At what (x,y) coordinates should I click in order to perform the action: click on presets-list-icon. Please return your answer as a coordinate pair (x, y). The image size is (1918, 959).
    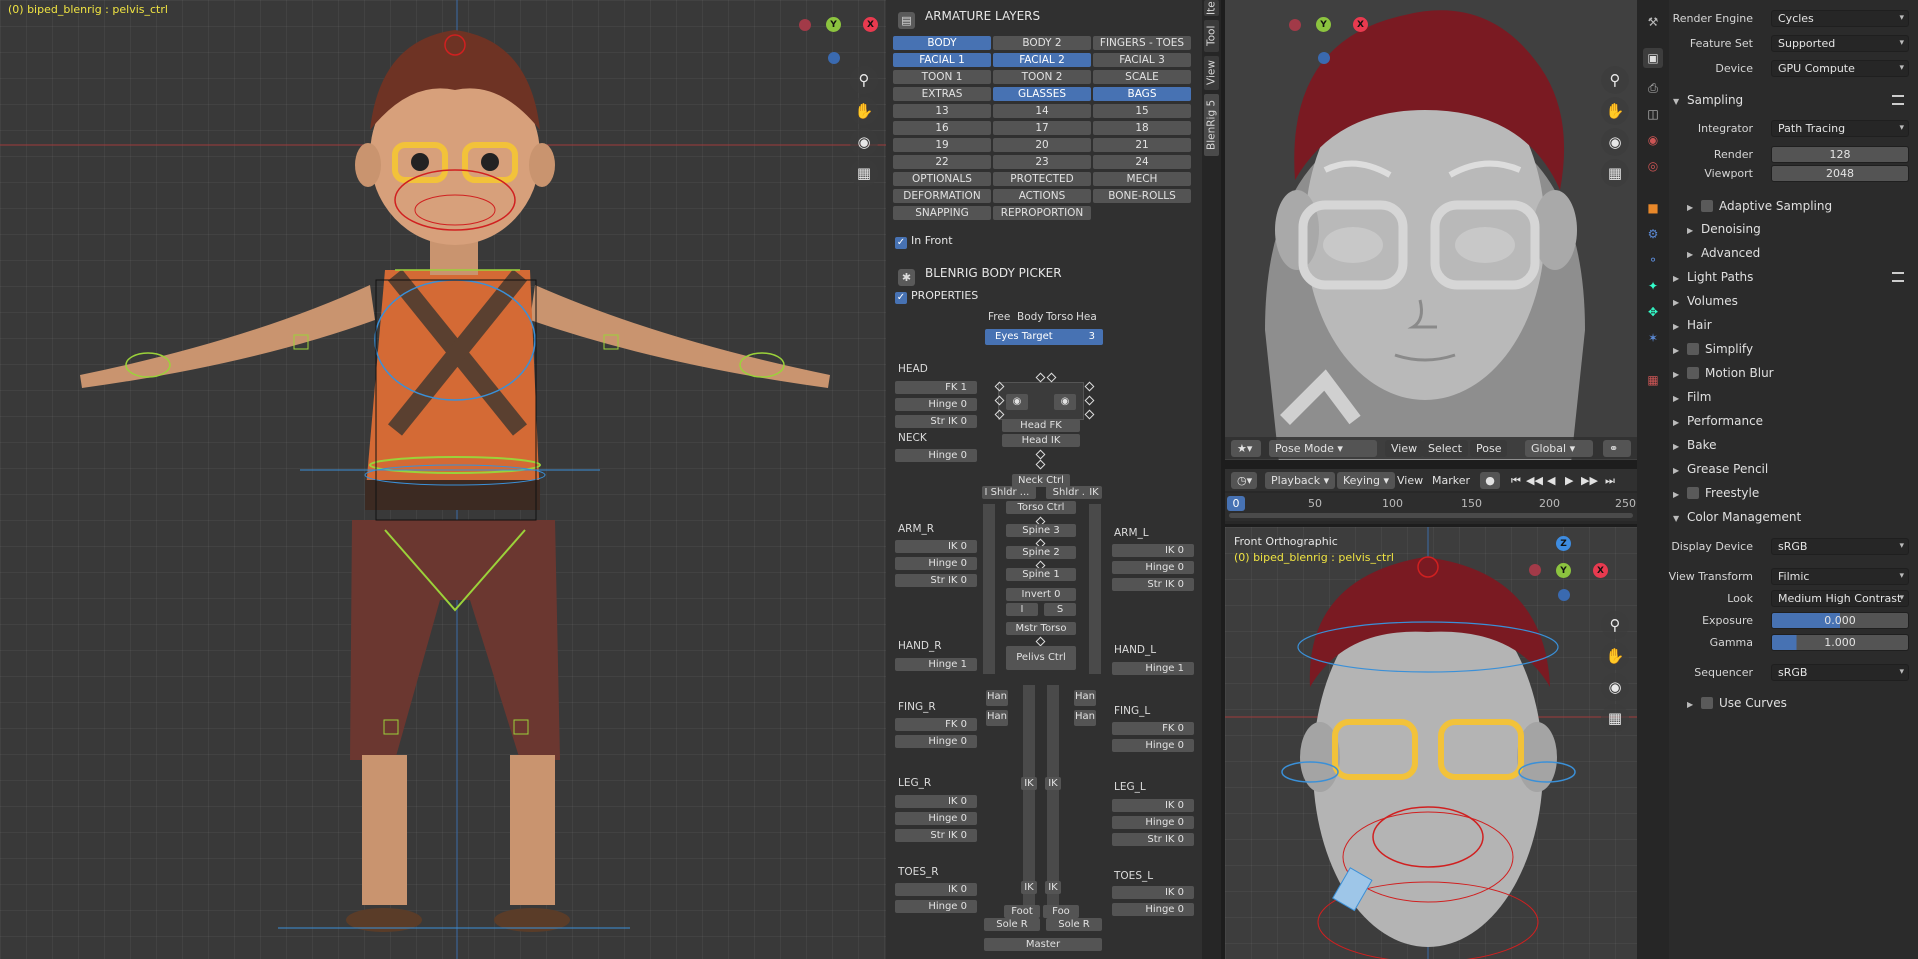
    Looking at the image, I should click on (1898, 100).